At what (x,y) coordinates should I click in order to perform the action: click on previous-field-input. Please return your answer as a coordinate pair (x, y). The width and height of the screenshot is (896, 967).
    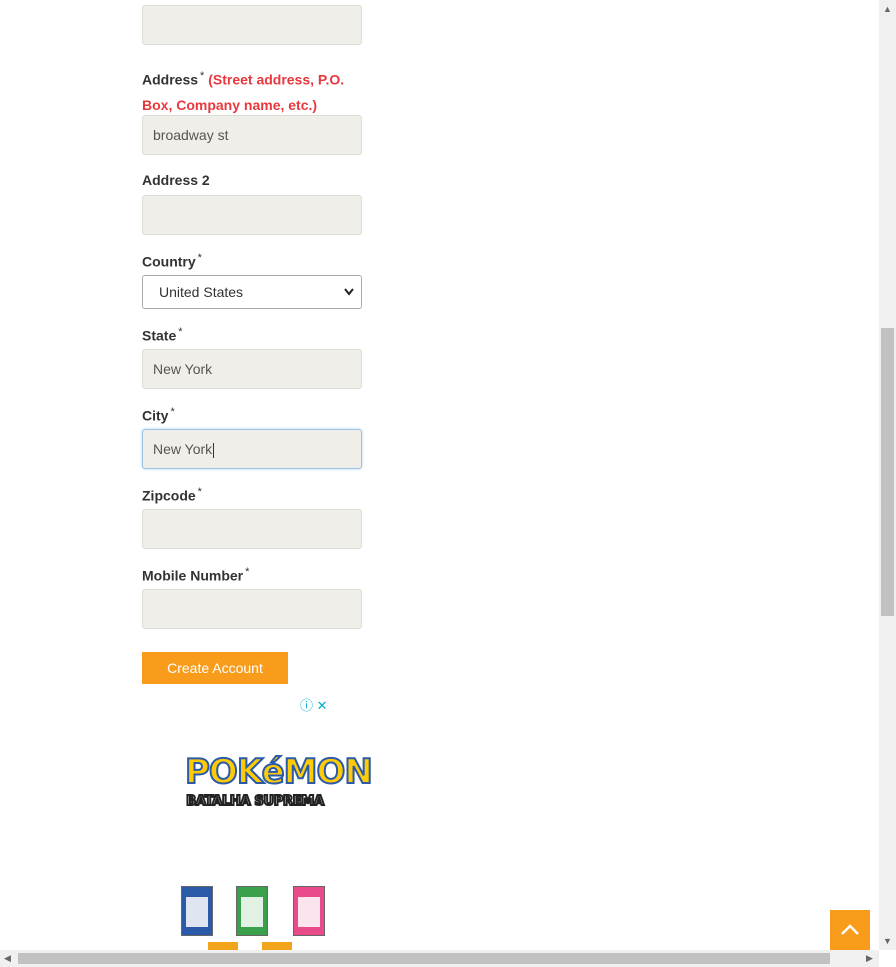
    Looking at the image, I should click on (252, 25).